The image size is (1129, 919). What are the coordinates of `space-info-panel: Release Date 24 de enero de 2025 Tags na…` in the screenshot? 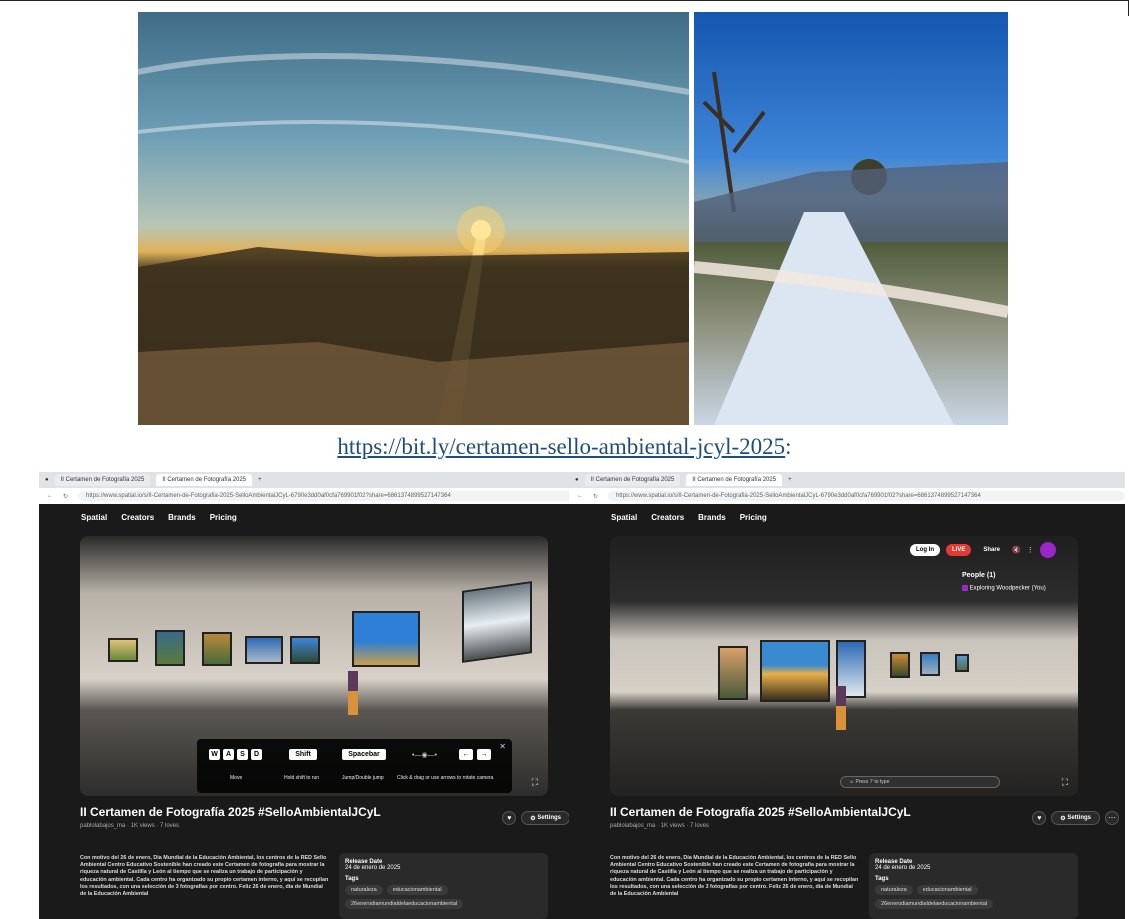 It's located at (443, 886).